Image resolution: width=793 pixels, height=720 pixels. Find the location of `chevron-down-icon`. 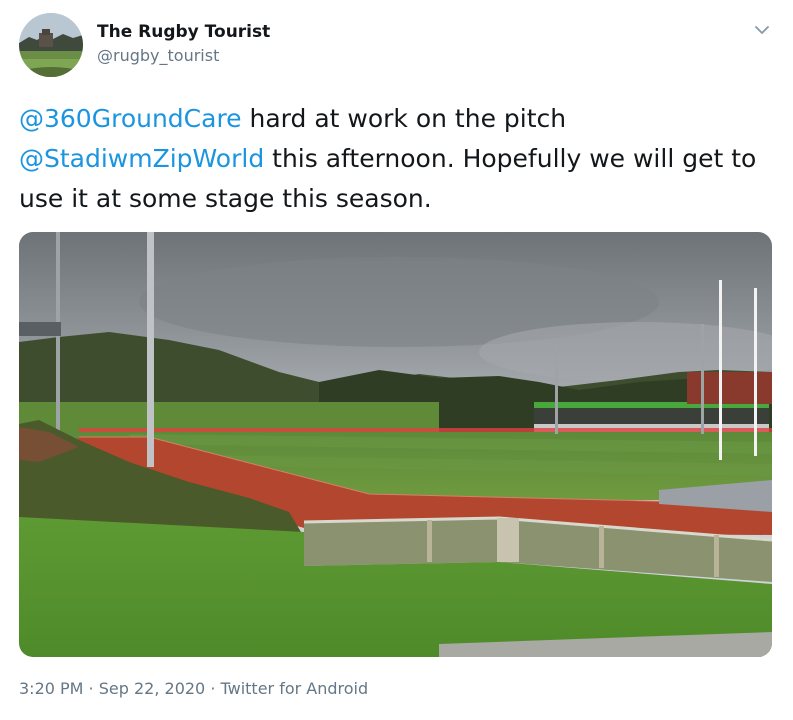

chevron-down-icon is located at coordinates (762, 30).